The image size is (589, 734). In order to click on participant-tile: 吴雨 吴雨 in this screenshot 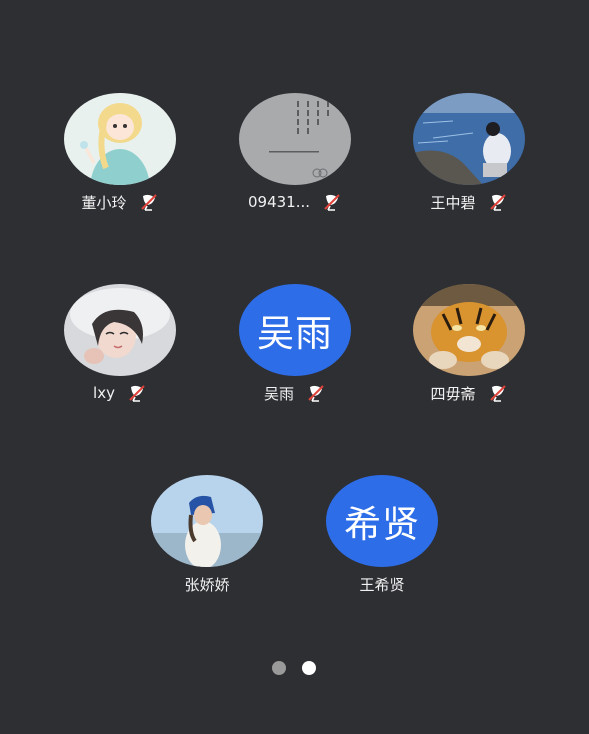, I will do `click(295, 349)`.